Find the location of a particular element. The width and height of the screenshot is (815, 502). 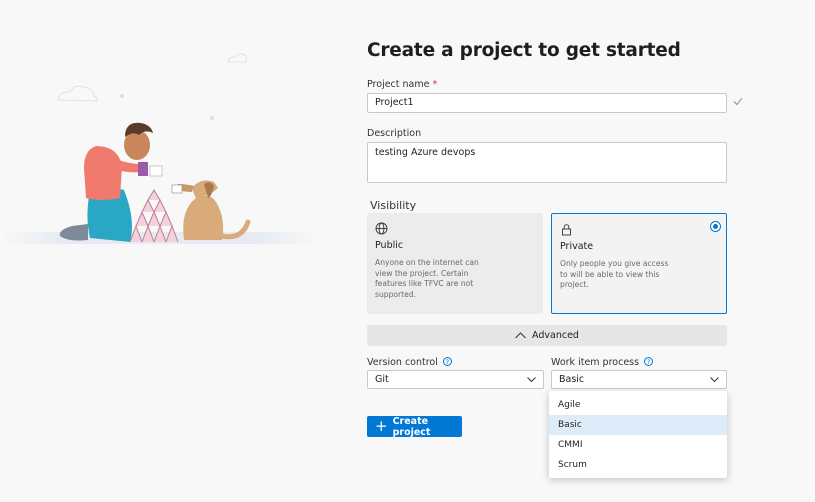

chevron-up-icon is located at coordinates (520, 335).